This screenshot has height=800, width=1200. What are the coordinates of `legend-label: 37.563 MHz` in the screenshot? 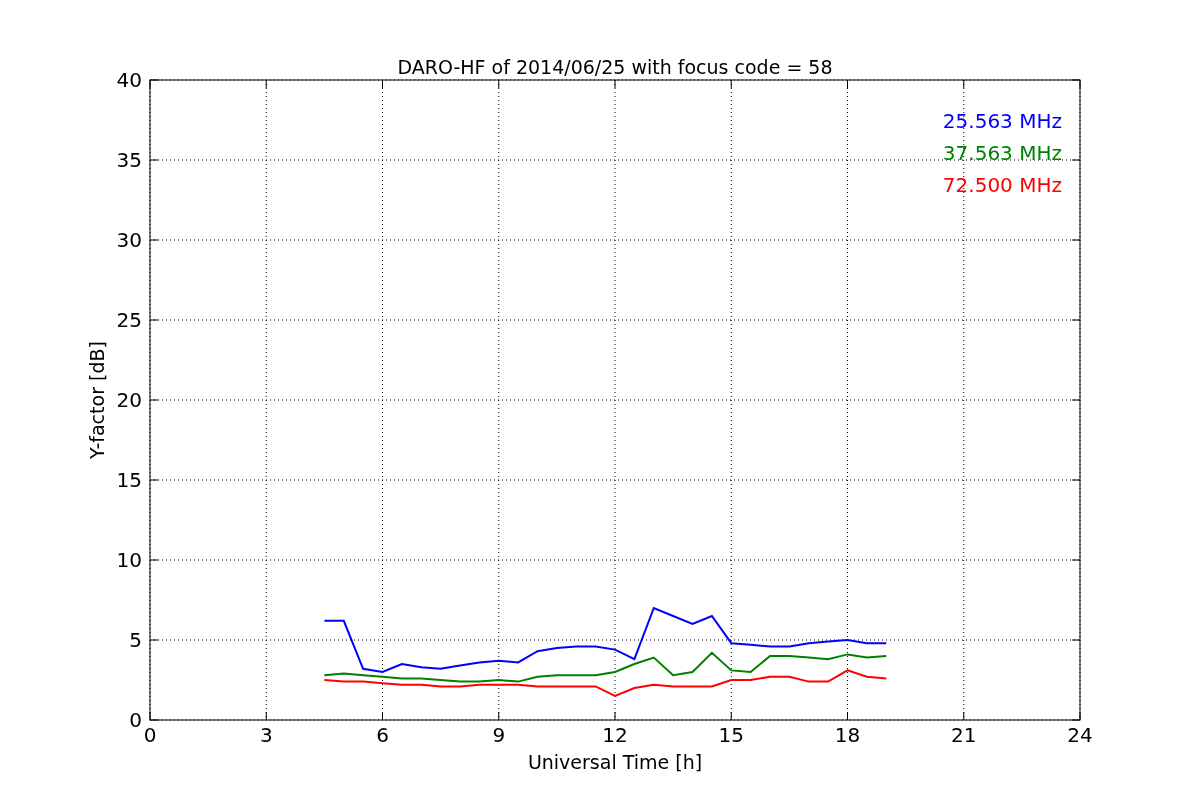 It's located at (1002, 153).